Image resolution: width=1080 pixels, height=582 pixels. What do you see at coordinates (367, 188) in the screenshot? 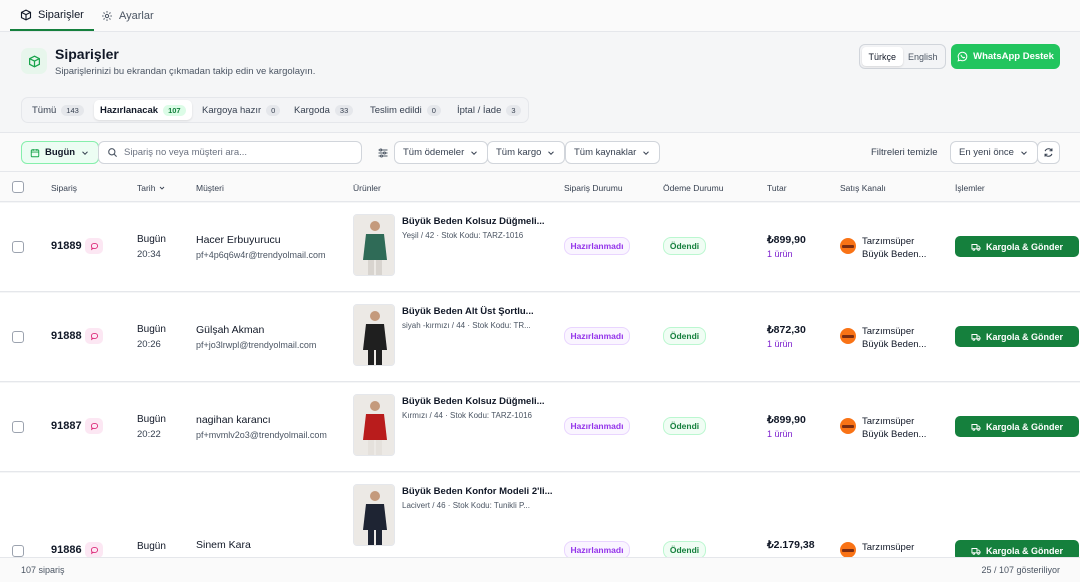
I see `column-header: Ürünler` at bounding box center [367, 188].